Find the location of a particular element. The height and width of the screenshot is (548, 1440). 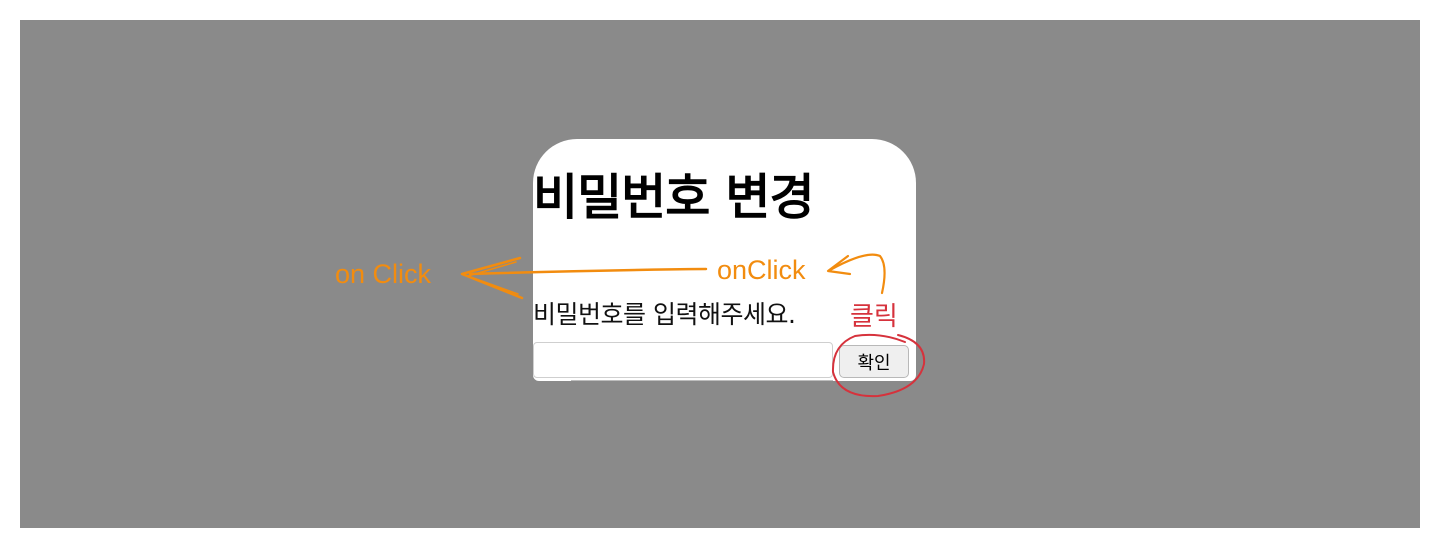

divider is located at coordinates (702, 380).